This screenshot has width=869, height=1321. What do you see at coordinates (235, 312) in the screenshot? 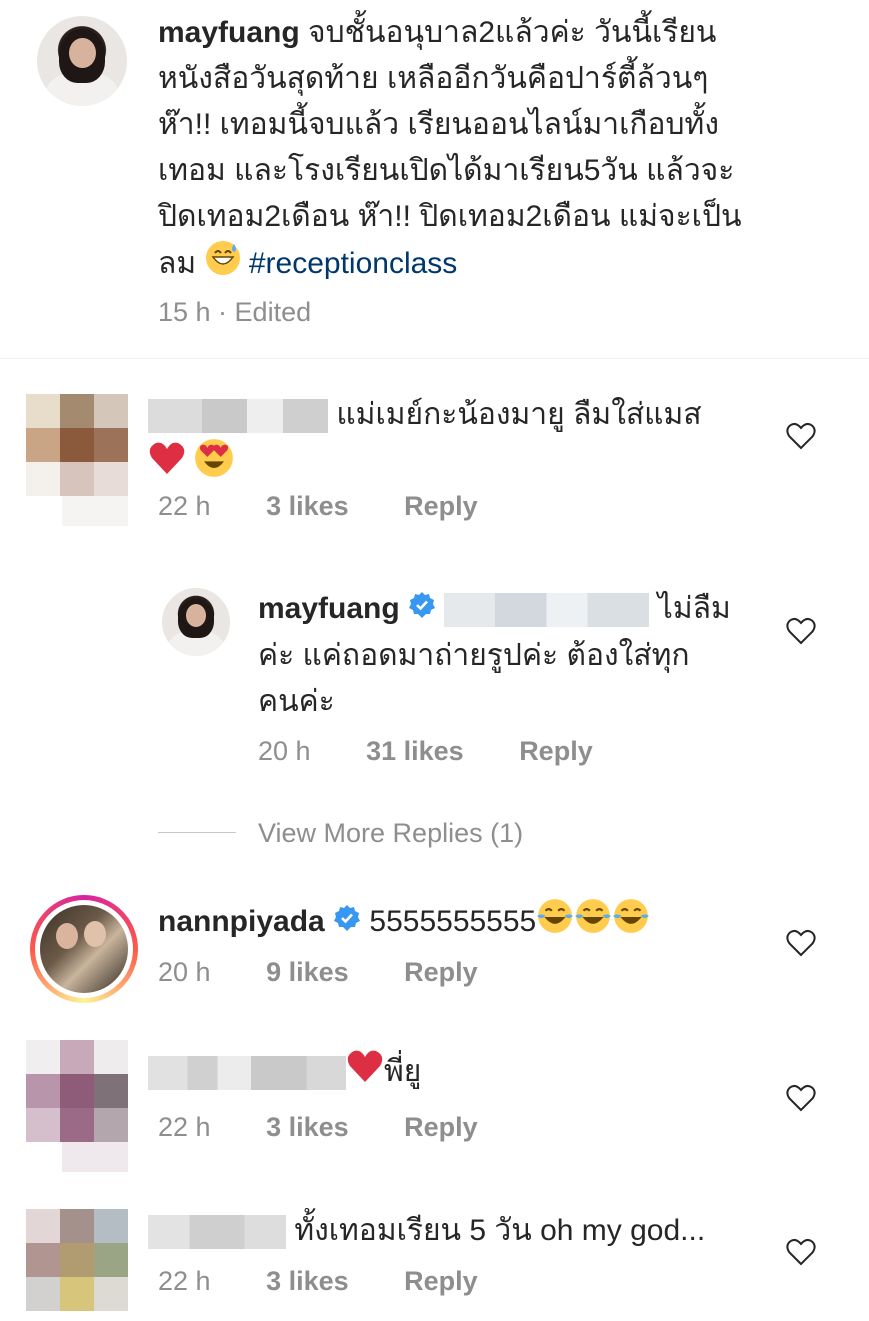
I see `post-timestamp: 15 h · Edited` at bounding box center [235, 312].